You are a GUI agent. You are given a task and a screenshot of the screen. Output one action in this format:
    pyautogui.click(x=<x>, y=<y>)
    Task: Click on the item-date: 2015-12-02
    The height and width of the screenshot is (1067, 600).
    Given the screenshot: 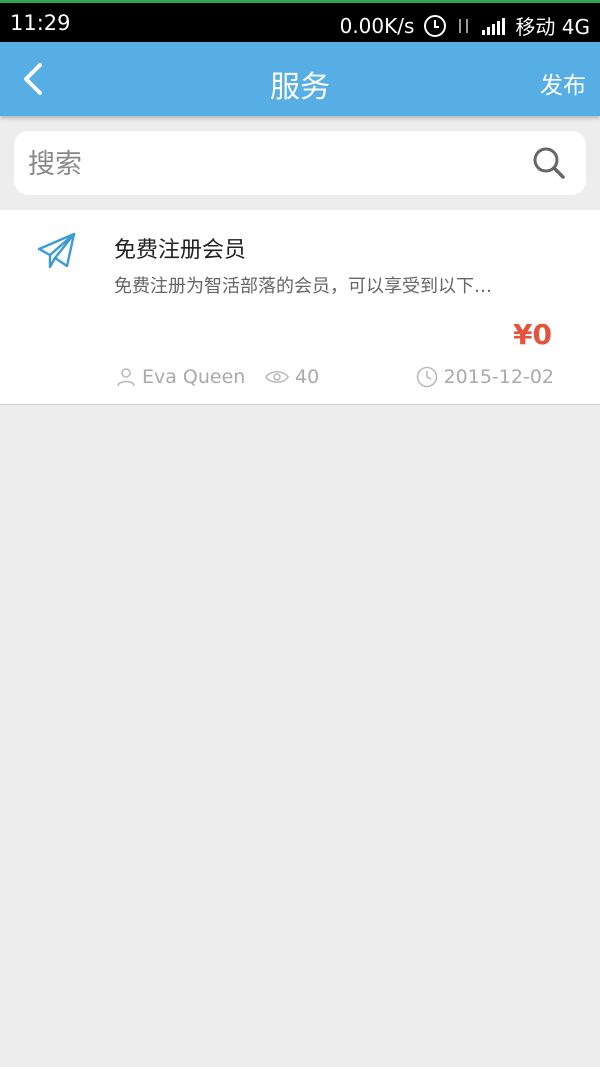 What is the action you would take?
    pyautogui.click(x=485, y=377)
    